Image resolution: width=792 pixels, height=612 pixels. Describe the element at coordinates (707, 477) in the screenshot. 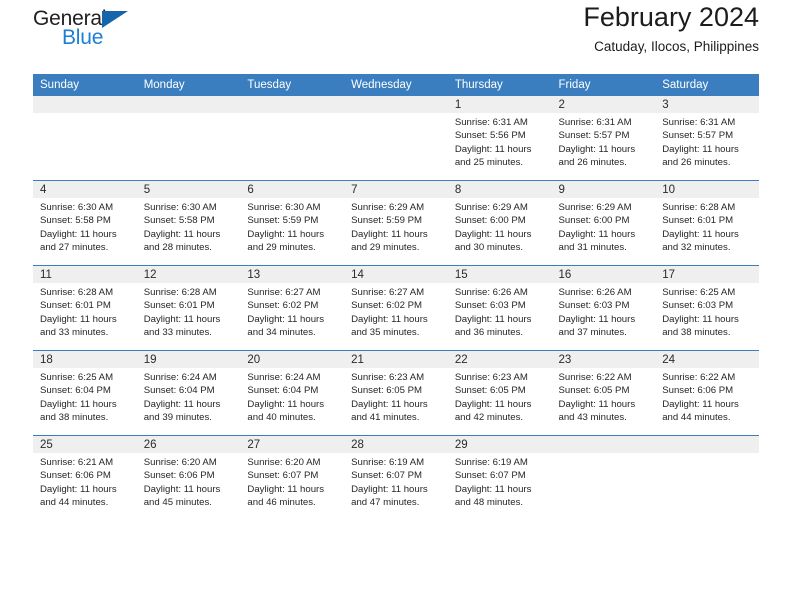

I see `calendar-cell-empty` at that location.